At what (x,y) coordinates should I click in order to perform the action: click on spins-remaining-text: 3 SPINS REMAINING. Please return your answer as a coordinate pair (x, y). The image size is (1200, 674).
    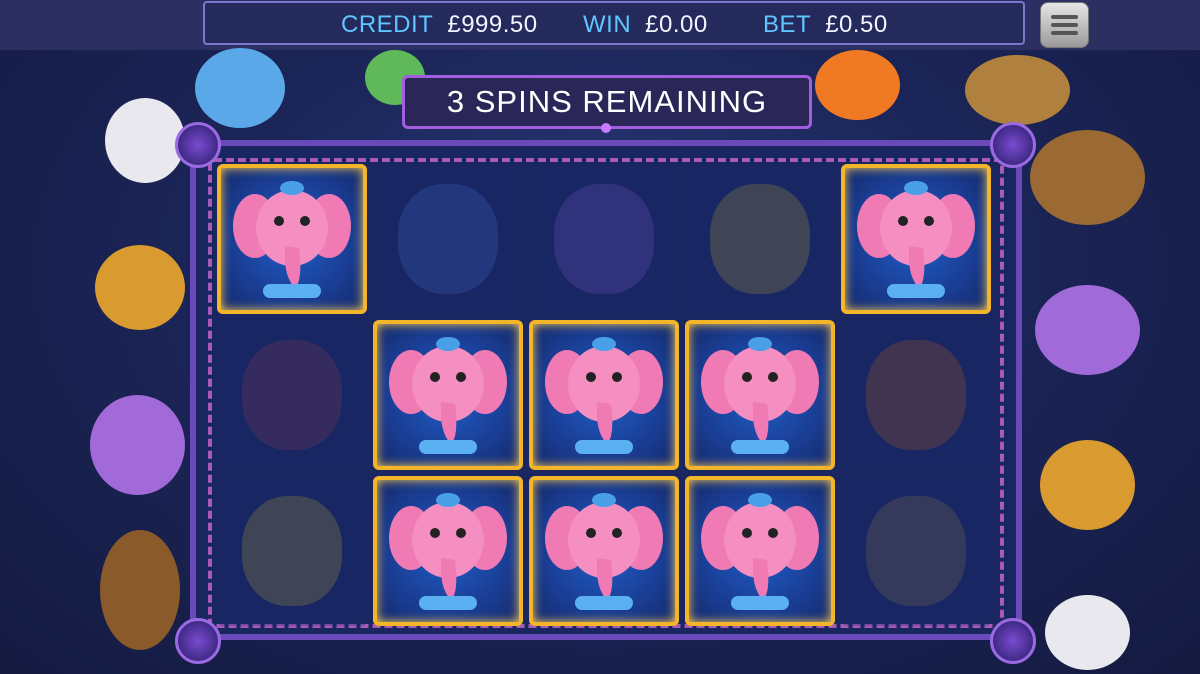
    Looking at the image, I should click on (607, 101).